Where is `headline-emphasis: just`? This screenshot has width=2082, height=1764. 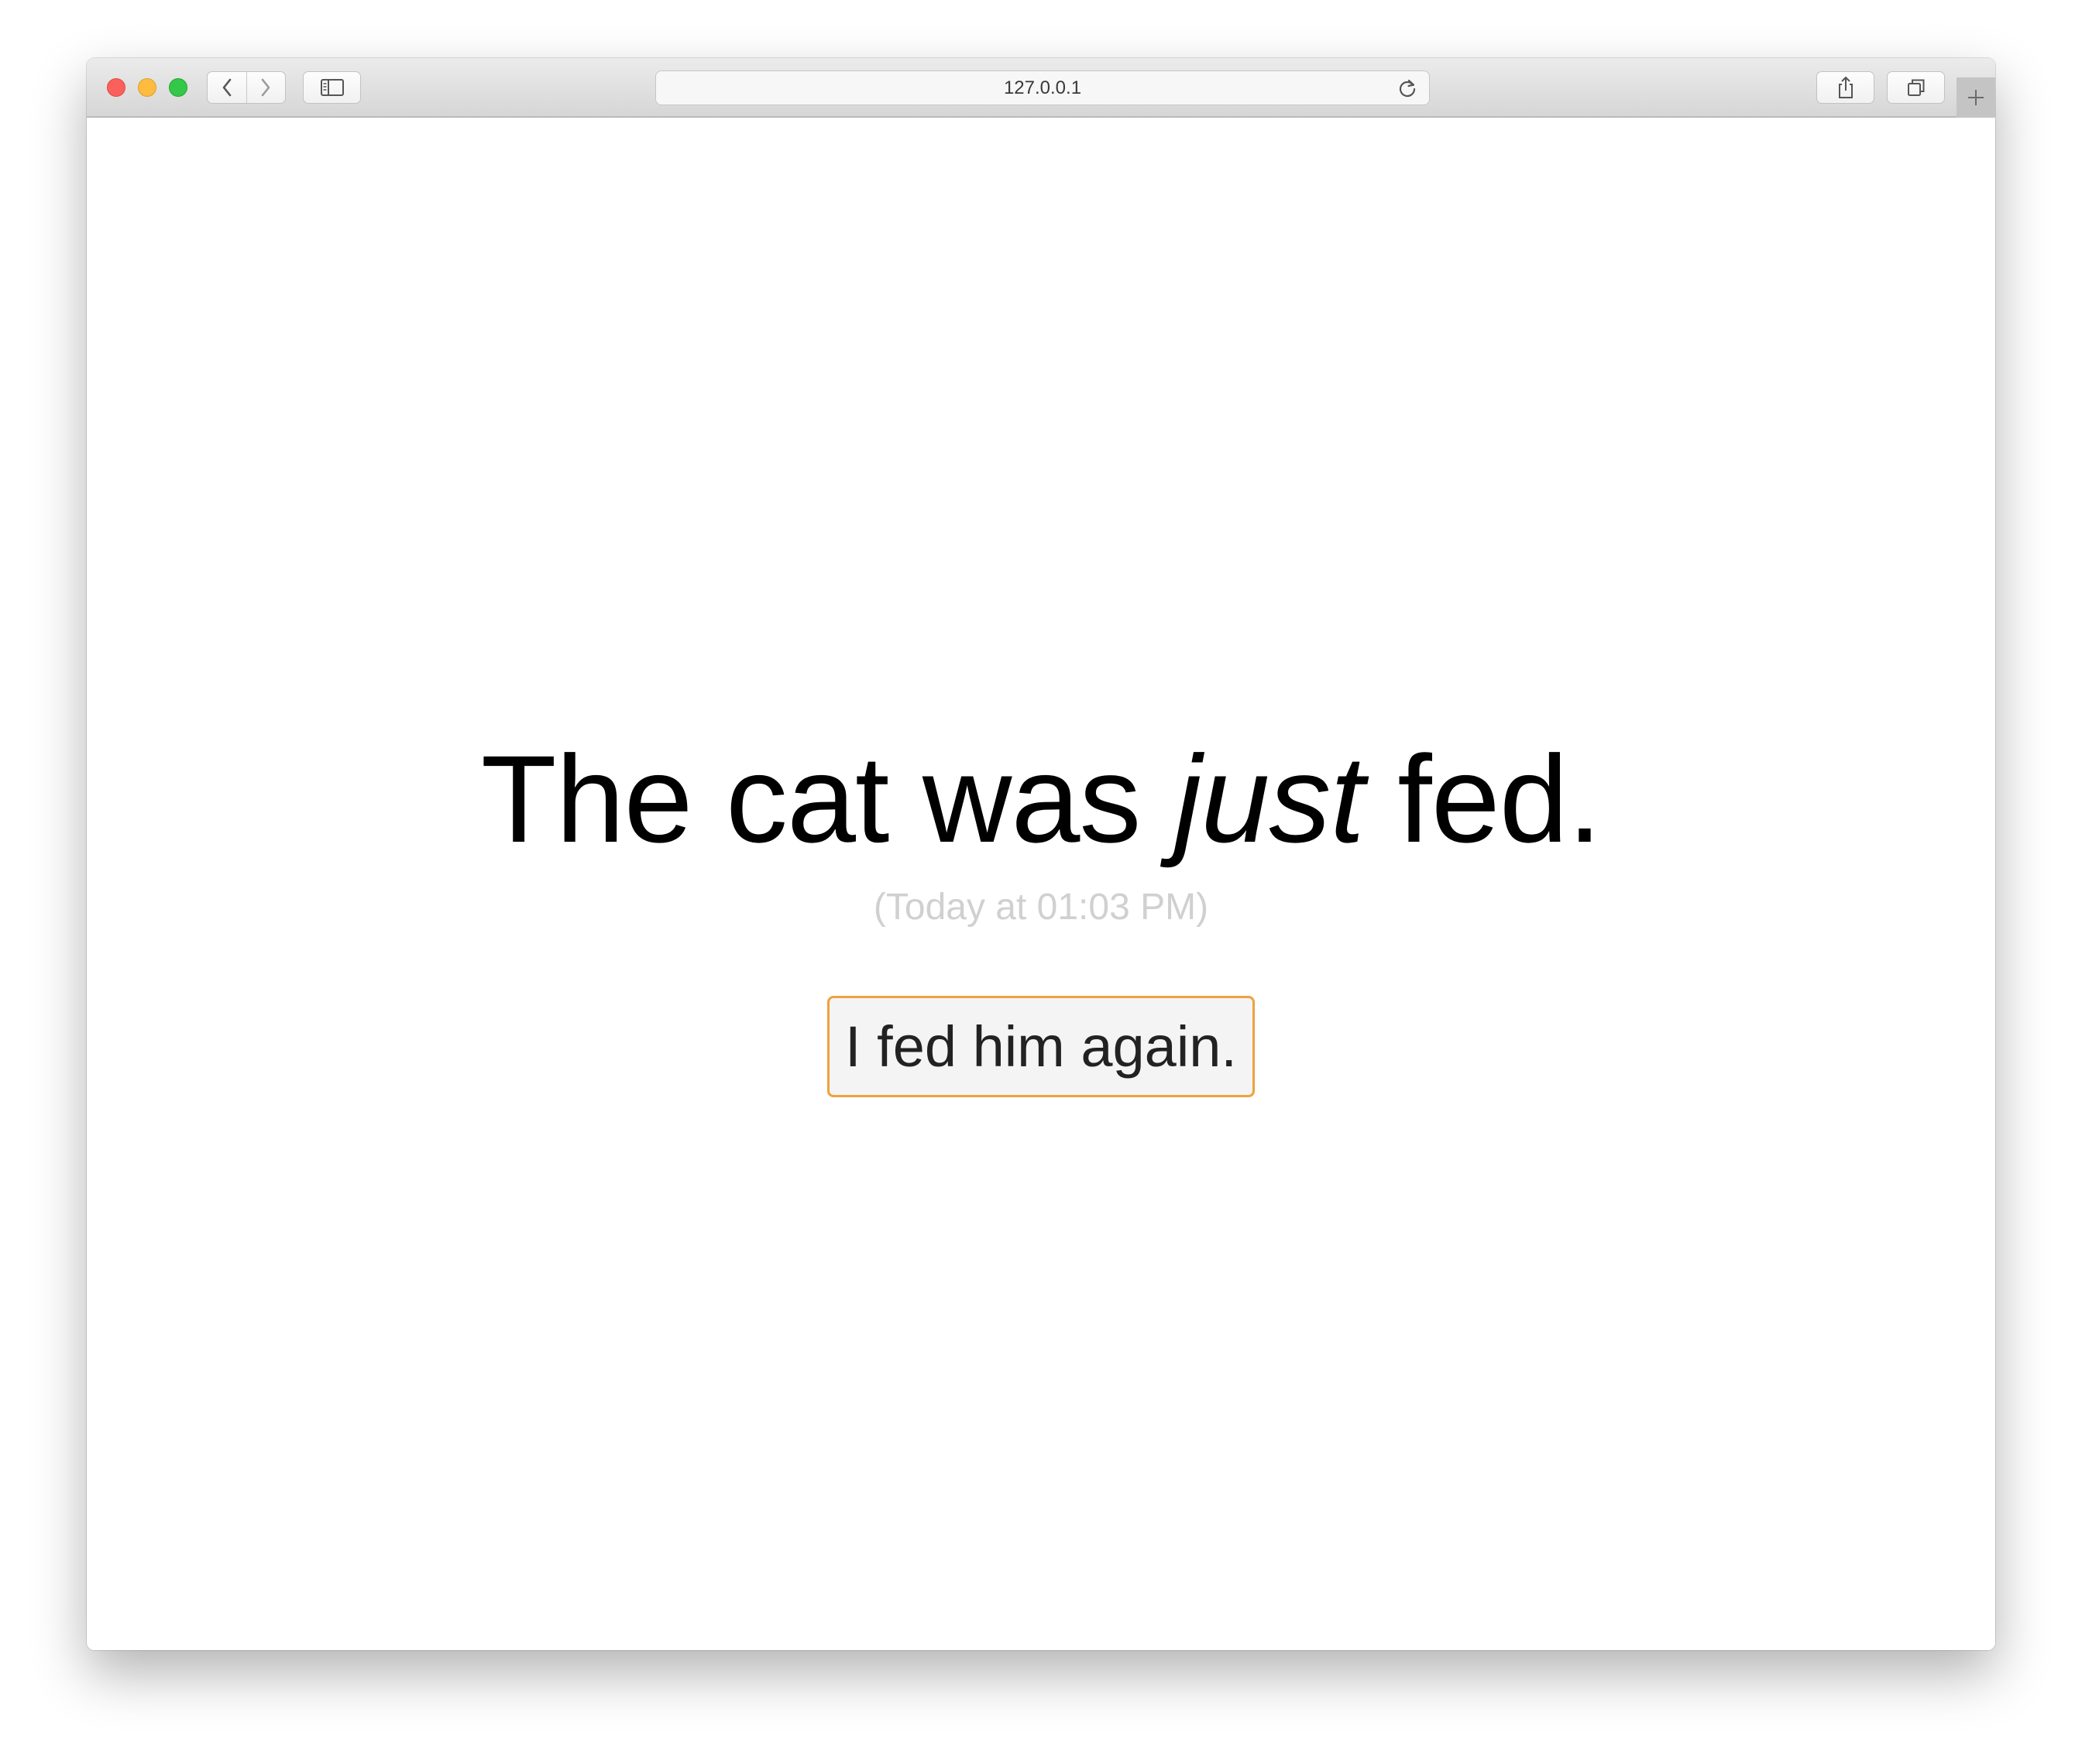
headline-emphasis: just is located at coordinates (1269, 798).